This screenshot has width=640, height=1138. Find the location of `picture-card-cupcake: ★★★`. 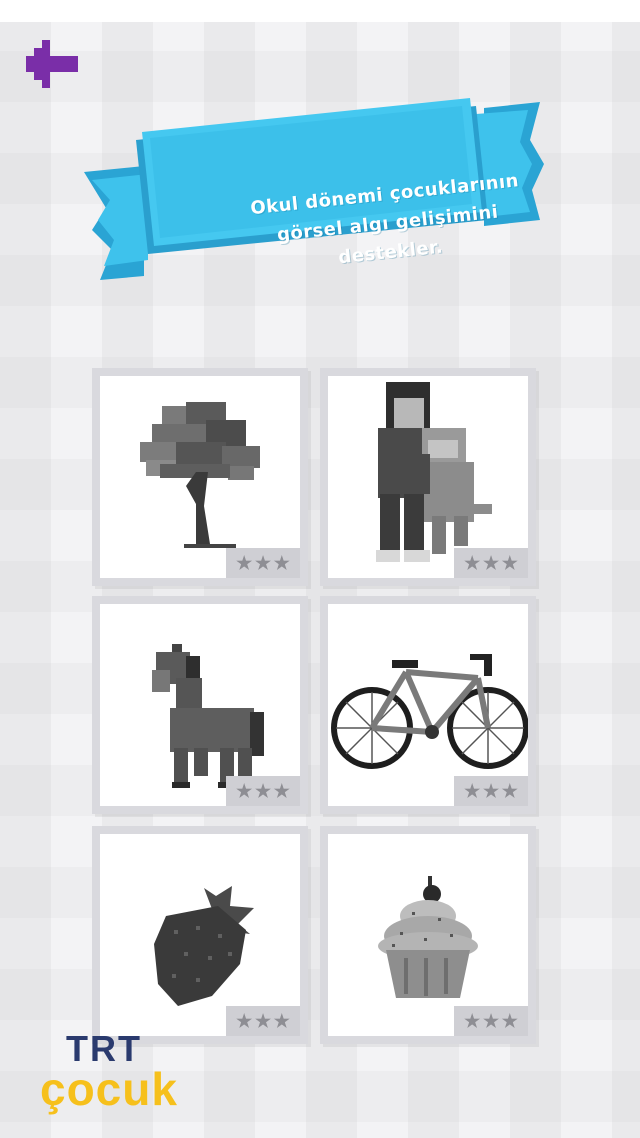

picture-card-cupcake: ★★★ is located at coordinates (428, 935).